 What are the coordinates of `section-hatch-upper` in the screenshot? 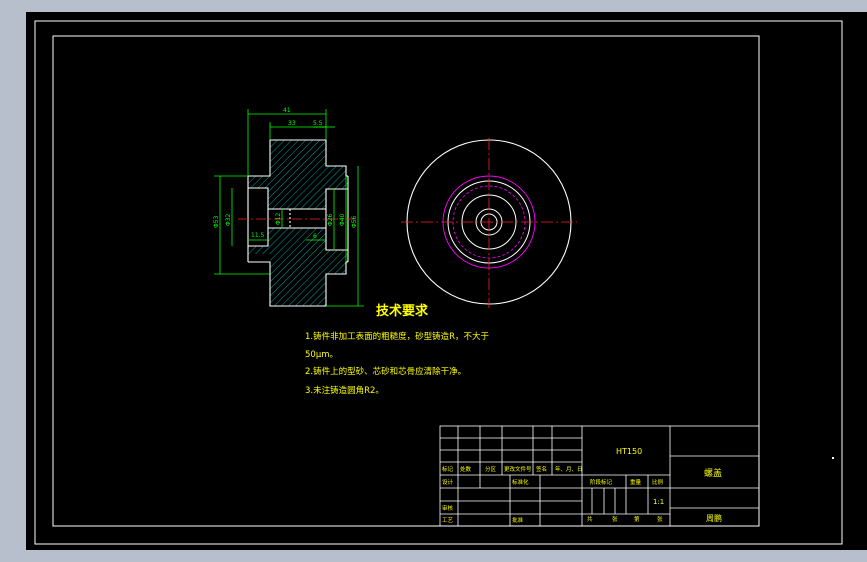 It's located at (298, 174).